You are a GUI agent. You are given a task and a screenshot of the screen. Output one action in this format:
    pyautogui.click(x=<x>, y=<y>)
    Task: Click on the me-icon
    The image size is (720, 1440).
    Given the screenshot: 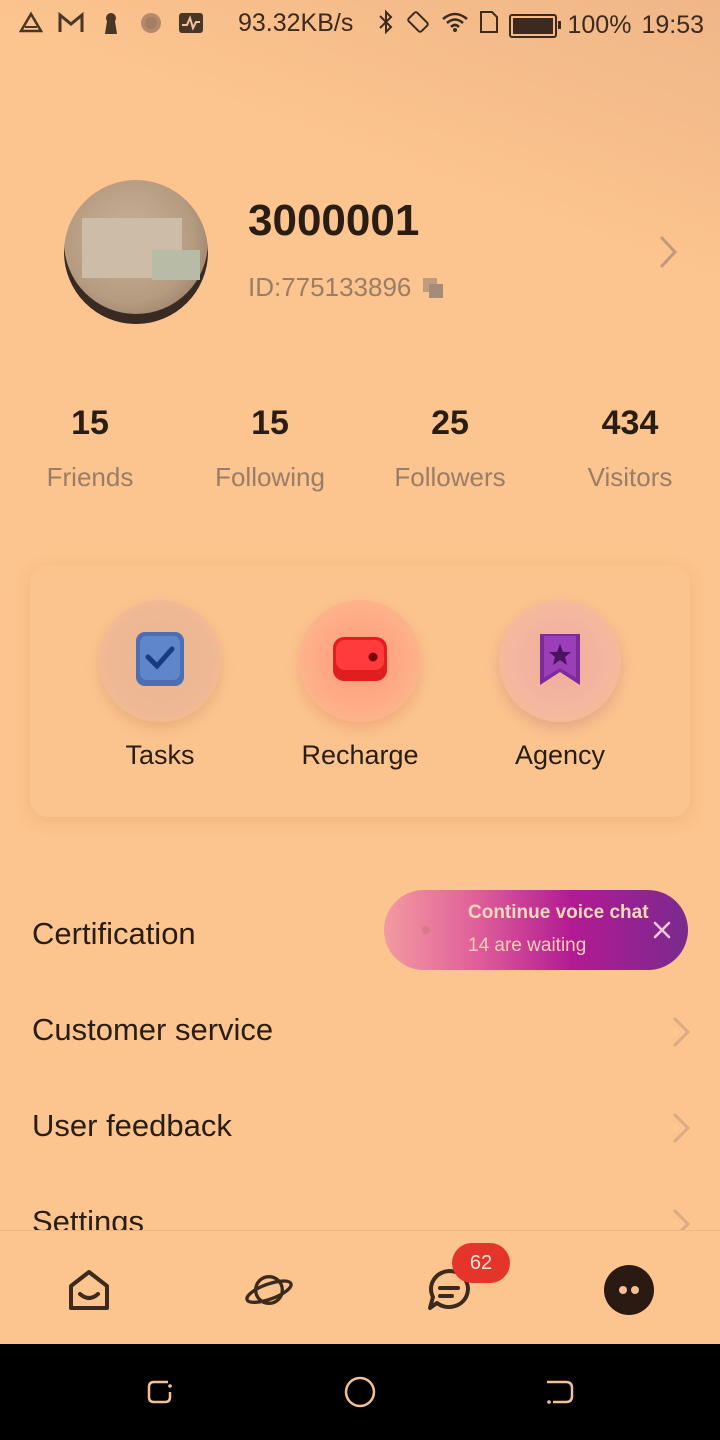 What is the action you would take?
    pyautogui.click(x=629, y=1290)
    